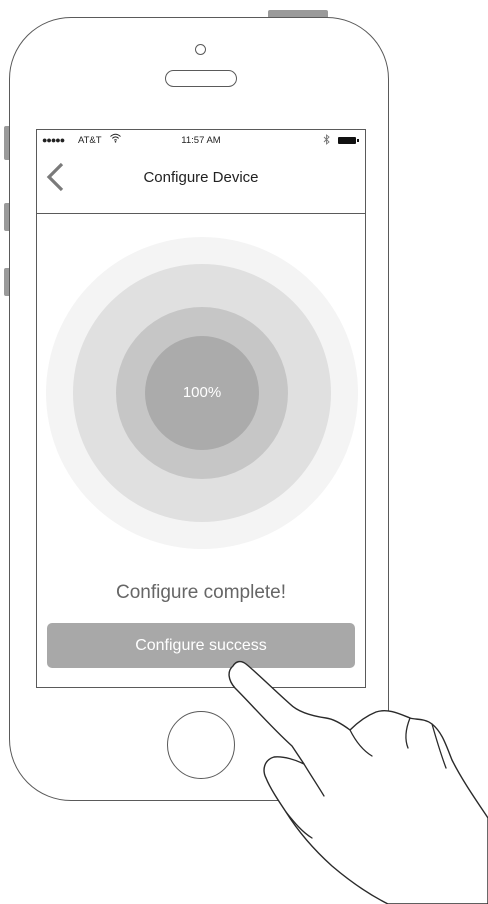 The width and height of the screenshot is (488, 904). What do you see at coordinates (201, 177) in the screenshot?
I see `page-title: Configure Device` at bounding box center [201, 177].